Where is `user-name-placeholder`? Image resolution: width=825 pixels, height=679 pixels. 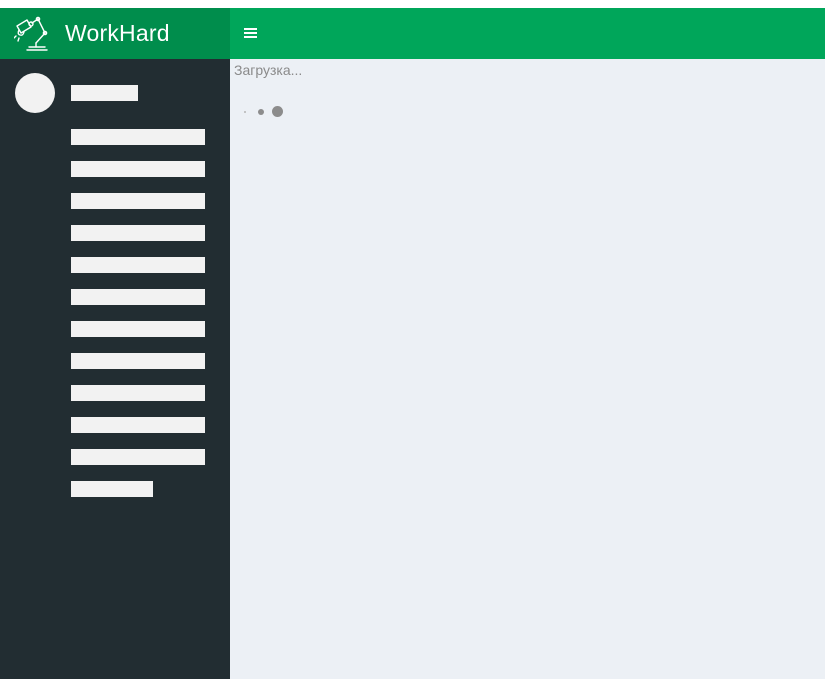 user-name-placeholder is located at coordinates (104, 93).